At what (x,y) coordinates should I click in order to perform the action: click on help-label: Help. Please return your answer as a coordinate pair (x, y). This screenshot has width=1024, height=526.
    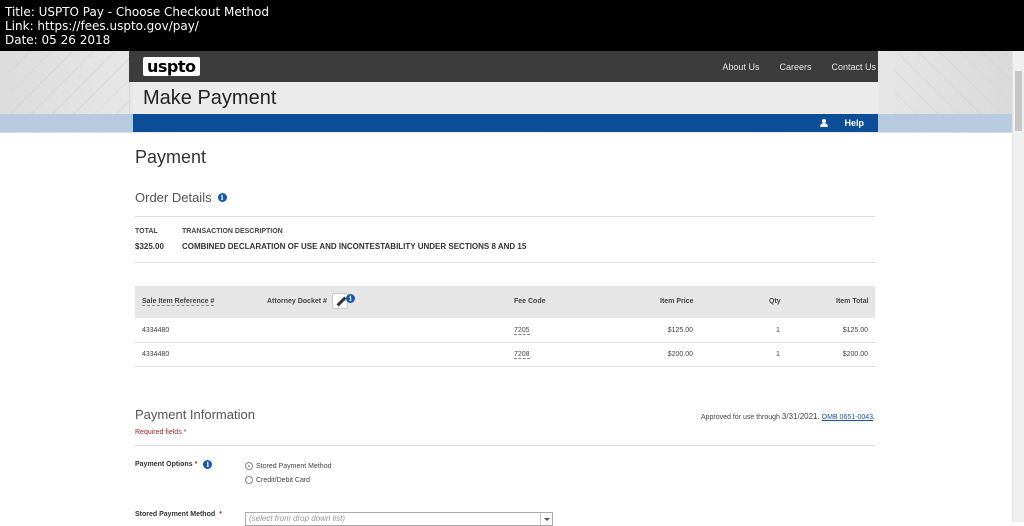
    Looking at the image, I should click on (854, 123).